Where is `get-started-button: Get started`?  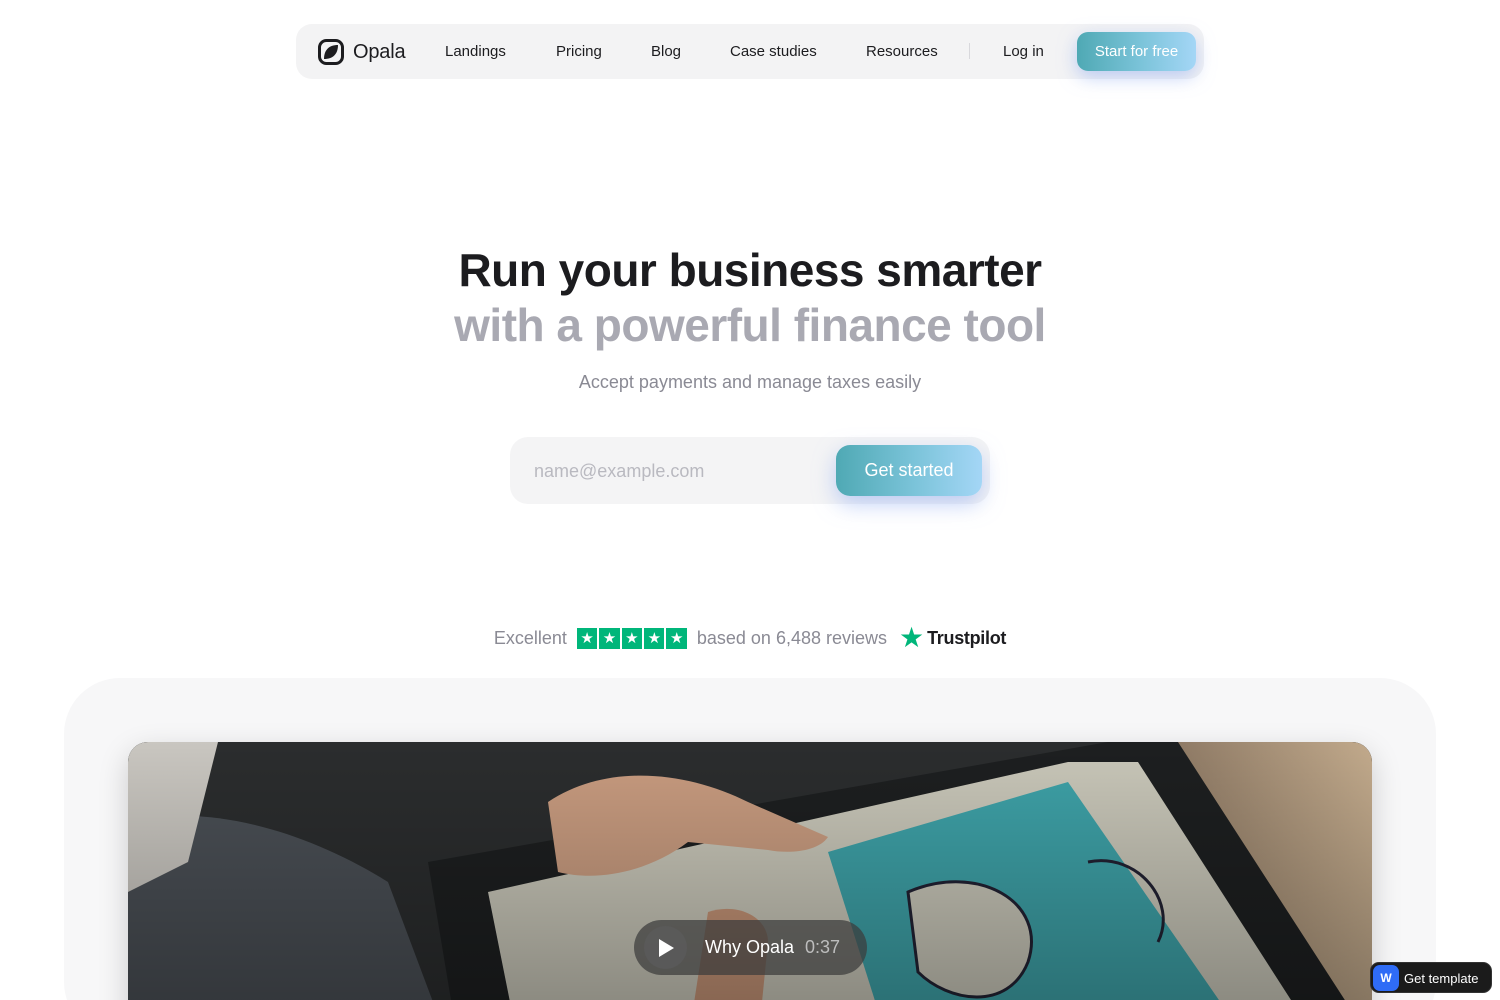 get-started-button: Get started is located at coordinates (909, 470).